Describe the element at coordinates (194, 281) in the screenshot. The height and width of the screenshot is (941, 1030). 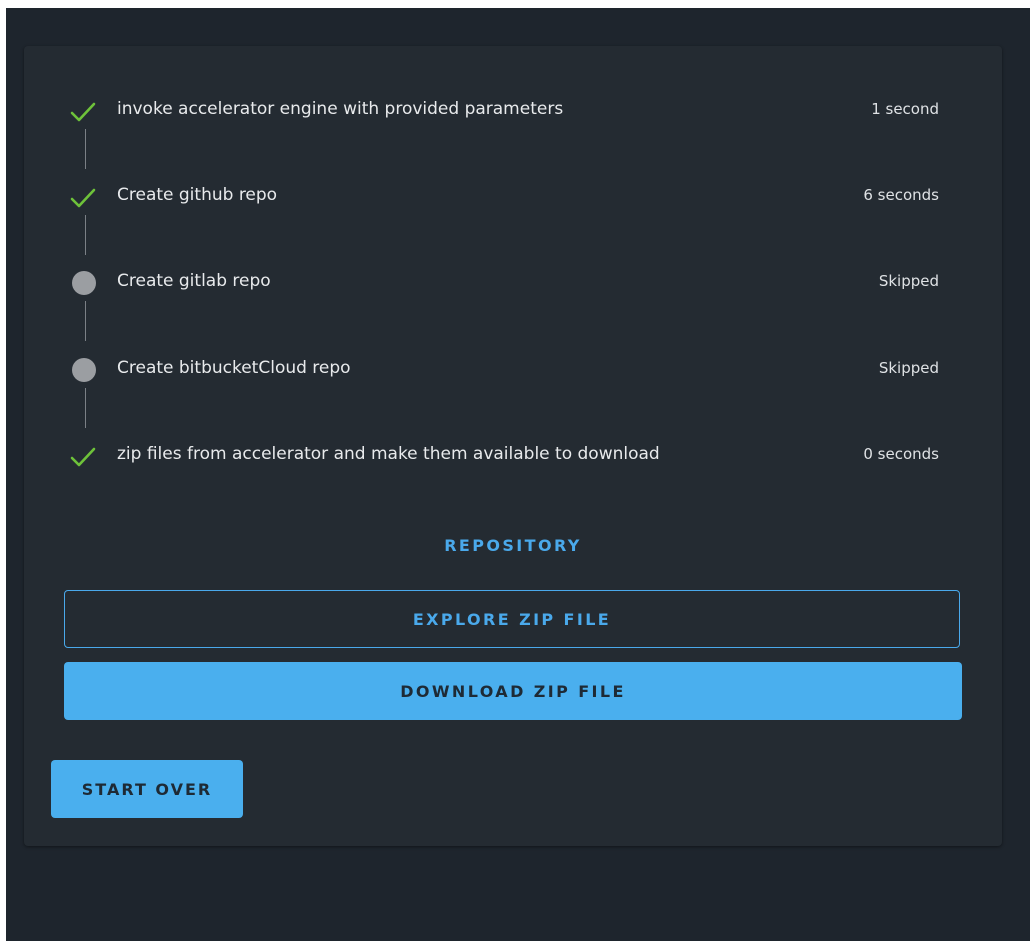
I see `step-label: Create gitlab repo` at that location.